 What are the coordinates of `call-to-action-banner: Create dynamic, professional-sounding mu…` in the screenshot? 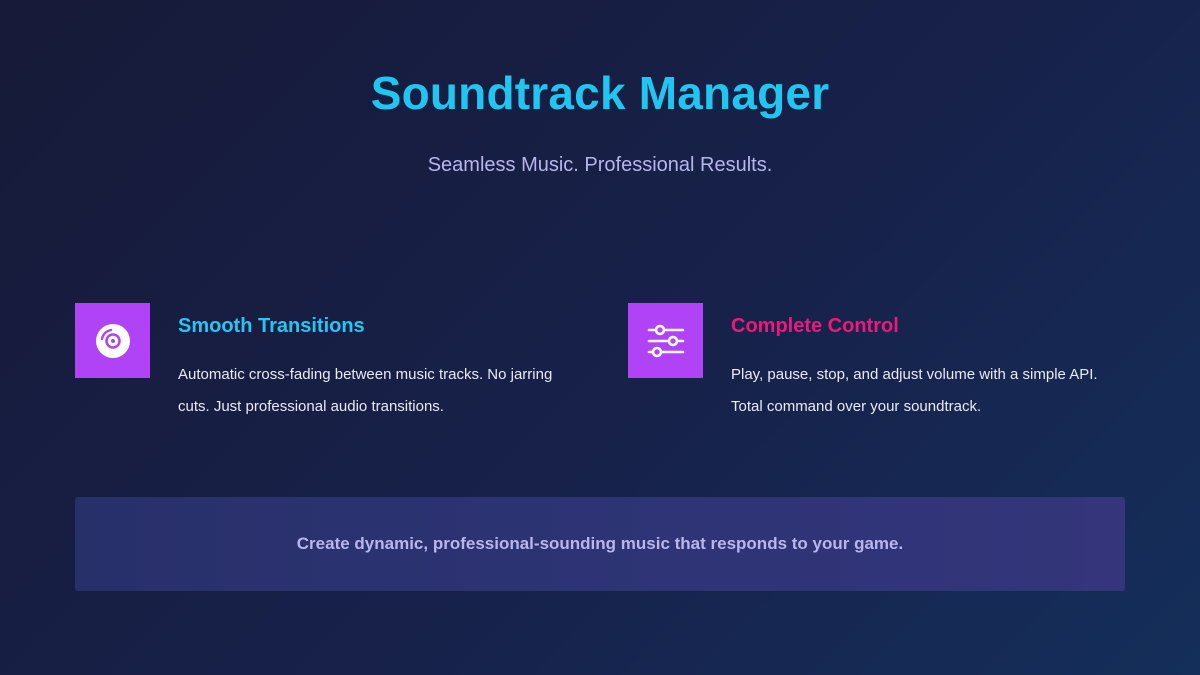 It's located at (600, 544).